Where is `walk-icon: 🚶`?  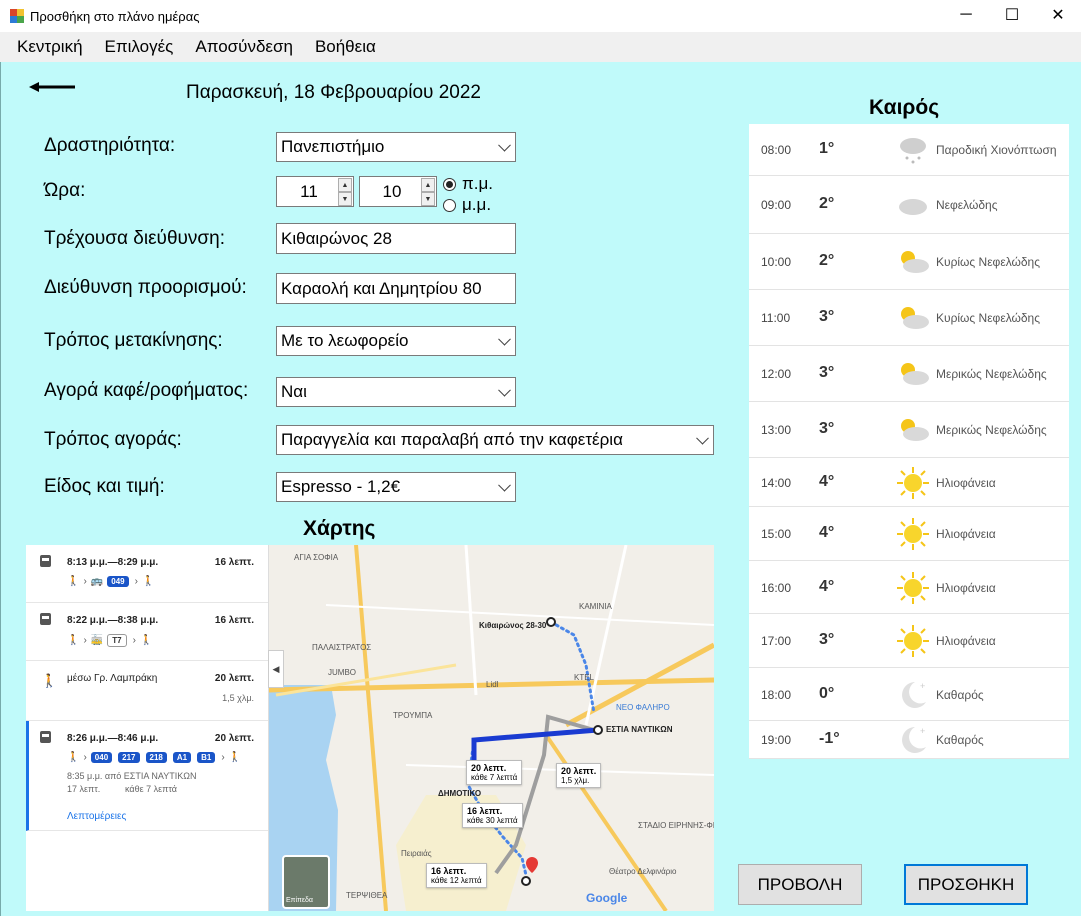 walk-icon: 🚶 is located at coordinates (146, 640).